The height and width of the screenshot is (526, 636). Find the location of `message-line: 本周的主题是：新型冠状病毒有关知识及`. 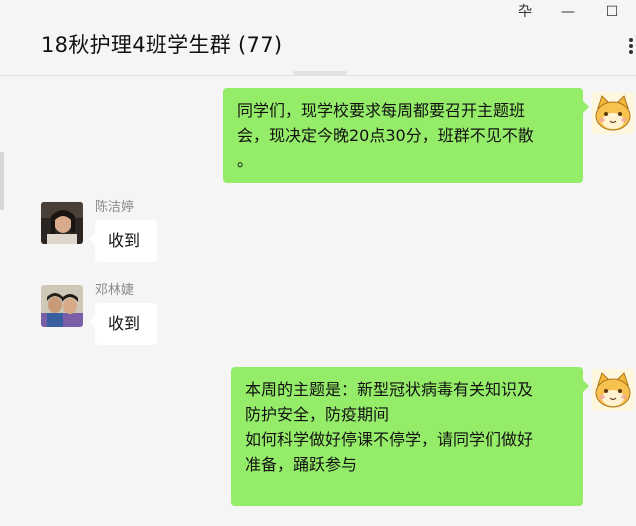

message-line: 本周的主题是：新型冠状病毒有关知识及 is located at coordinates (389, 389).